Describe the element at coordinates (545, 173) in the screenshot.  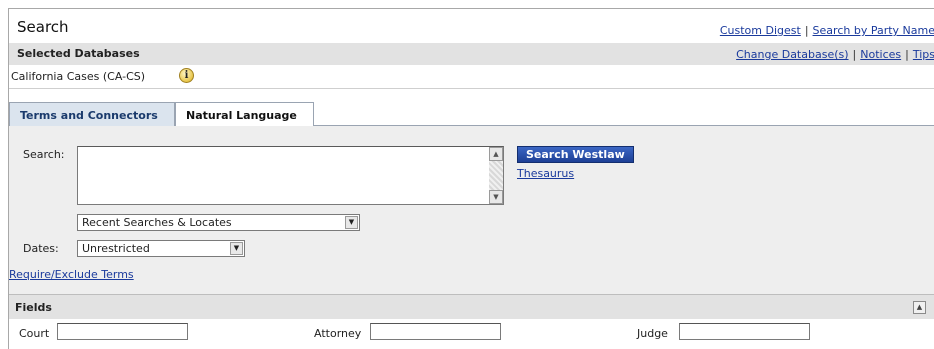
I see `thesaurus-link: Thesaurus` at that location.